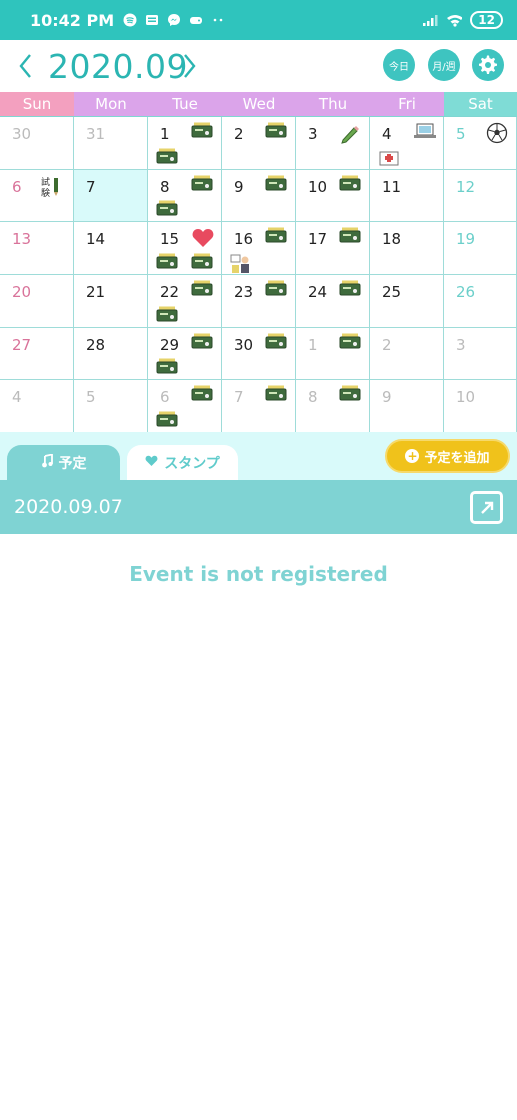  I want to click on tab-stamp: スタンプ, so click(182, 462).